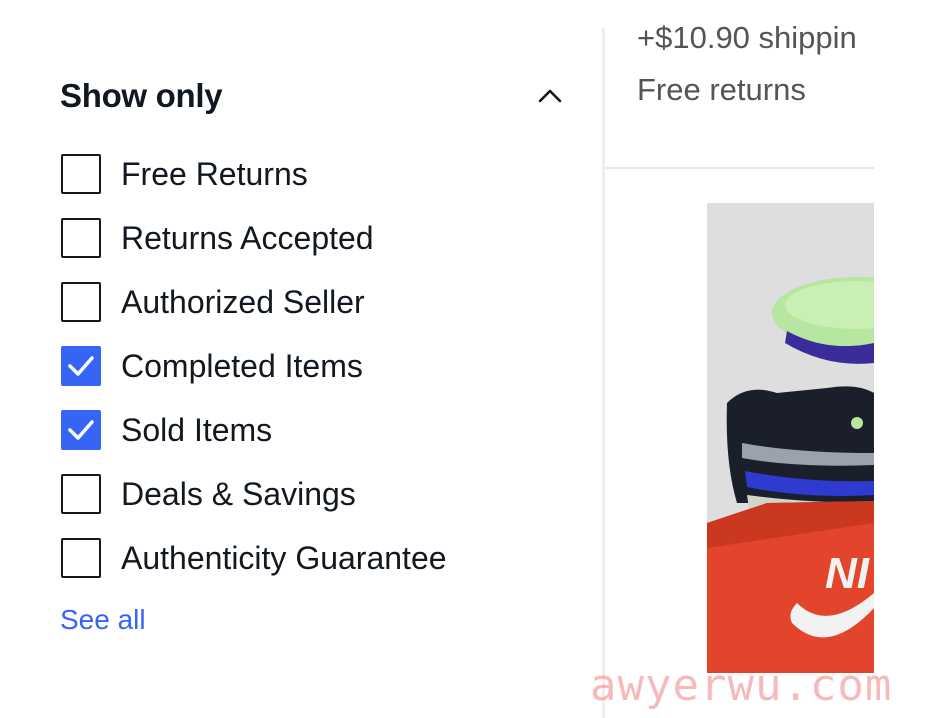 This screenshot has width=952, height=718. What do you see at coordinates (197, 429) in the screenshot?
I see `option-label: Sold Items` at bounding box center [197, 429].